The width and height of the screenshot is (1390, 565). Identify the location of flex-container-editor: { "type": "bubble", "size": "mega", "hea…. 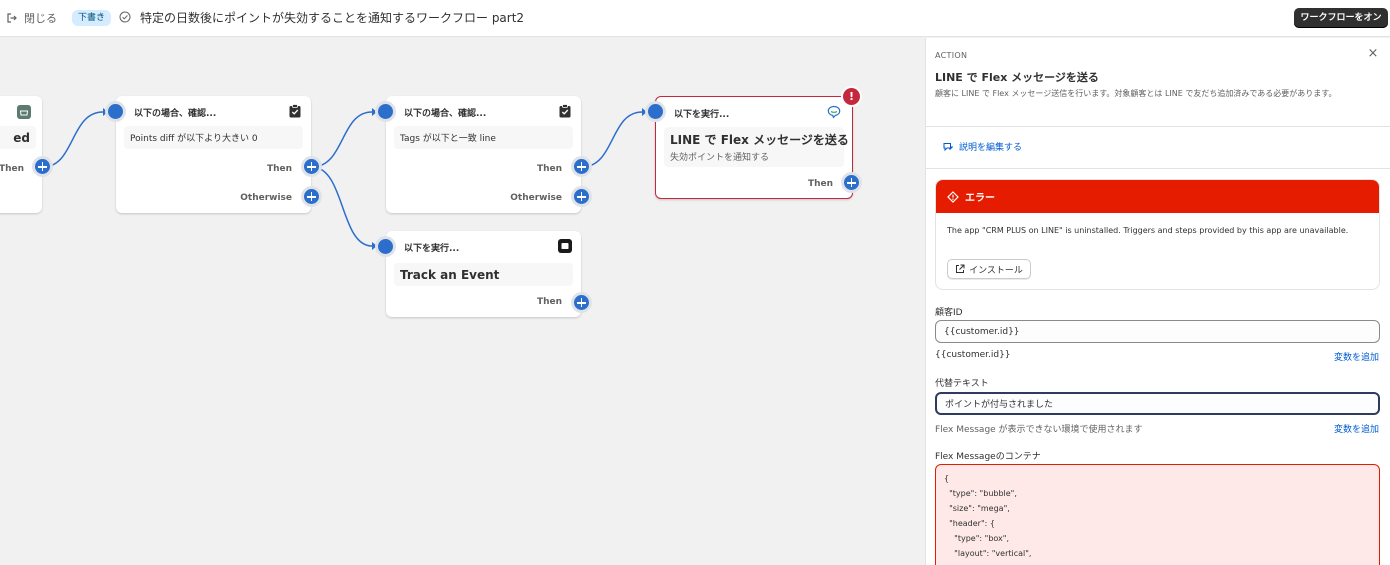
(1157, 514).